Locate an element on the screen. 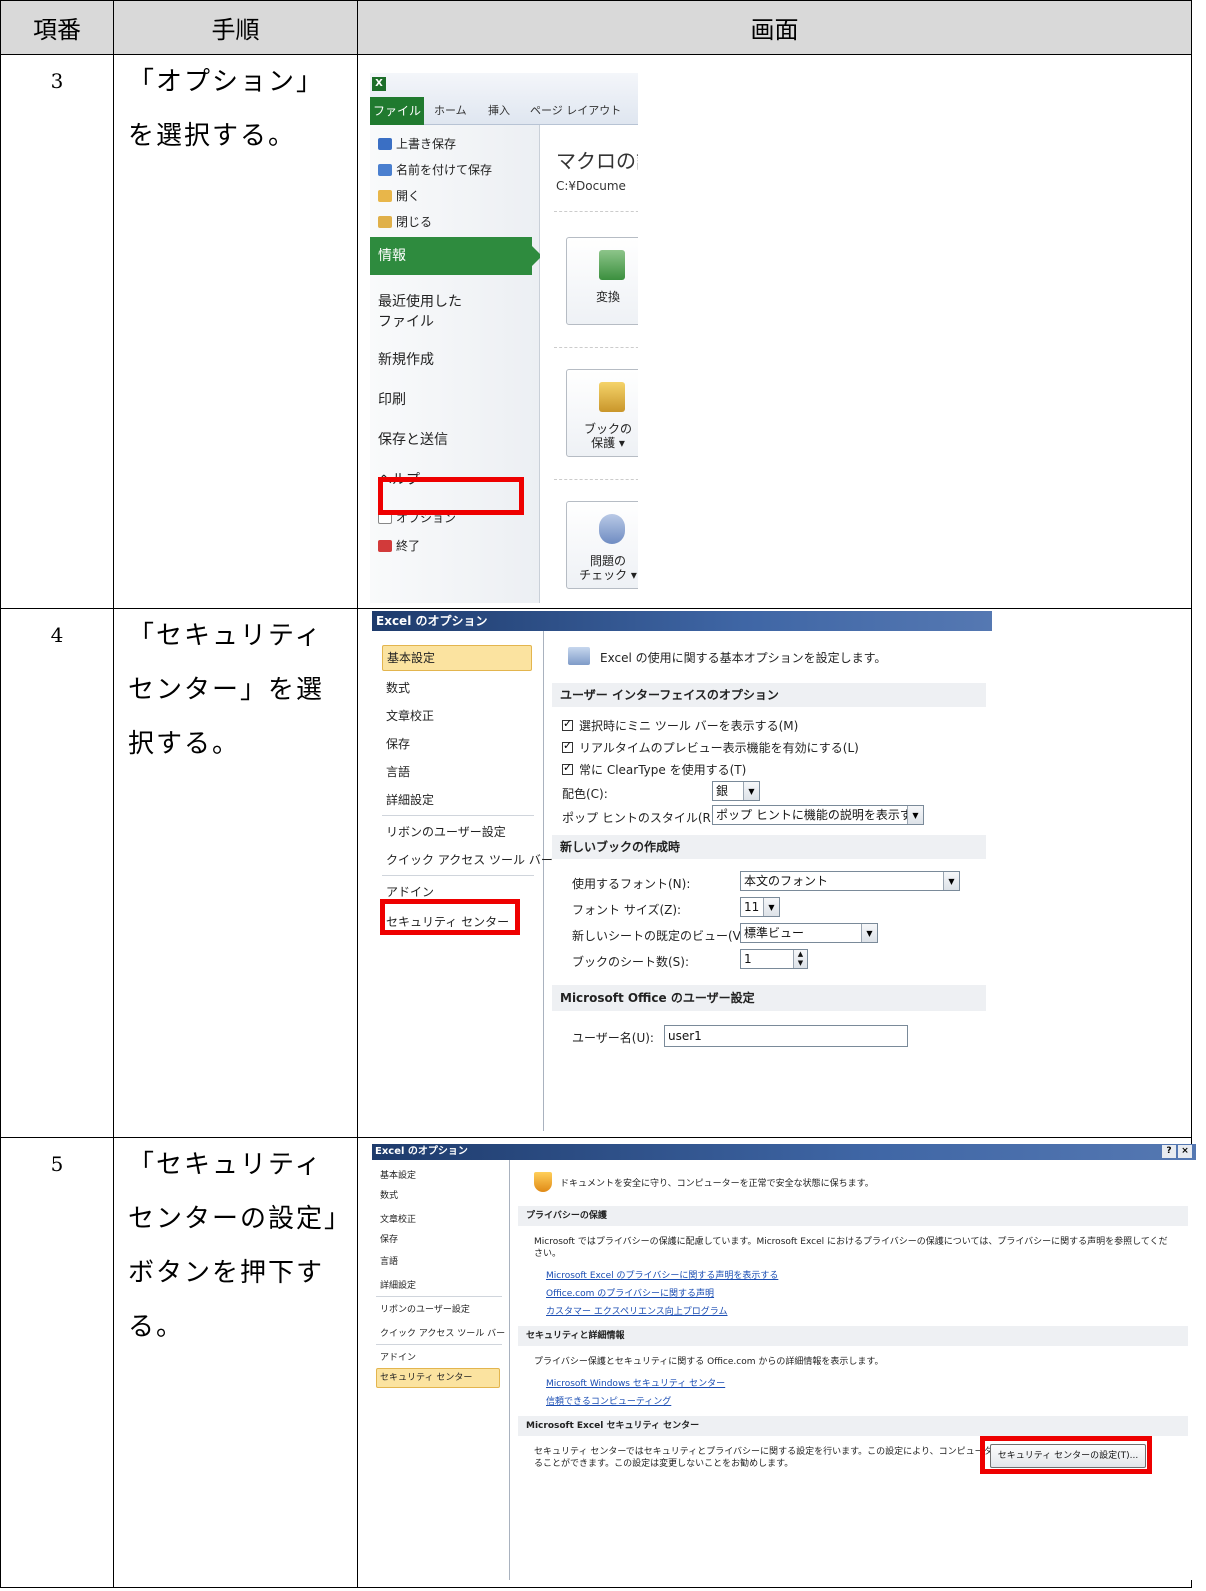  menu-recent: 最近使用した ファイル is located at coordinates (420, 311).